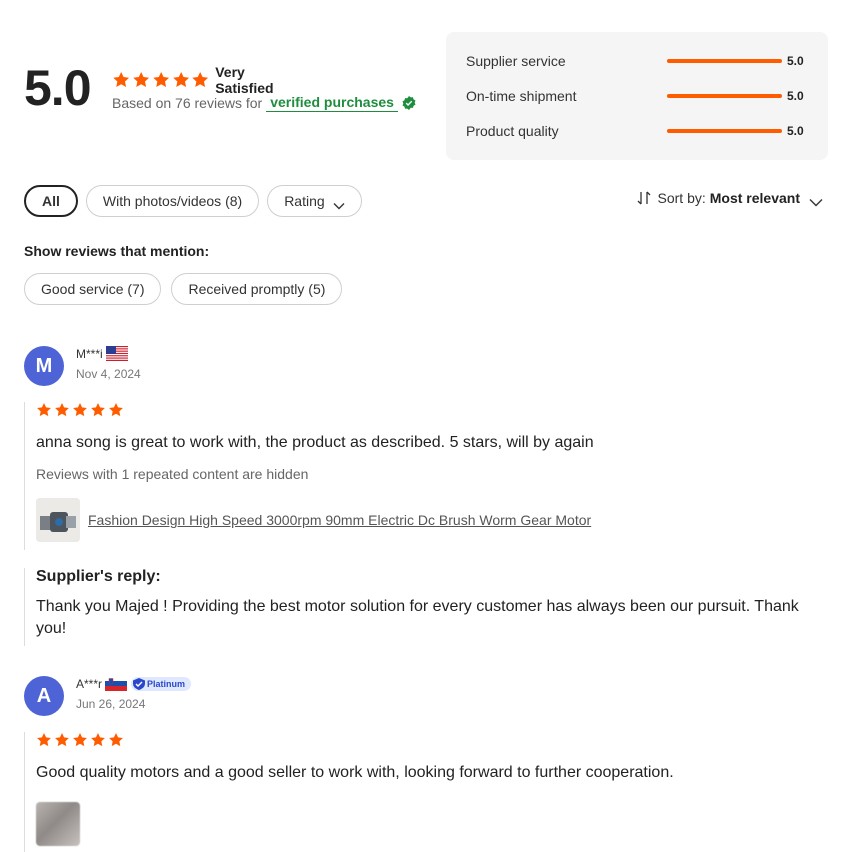  I want to click on review-count-text: Based on 76 reviews for, so click(187, 103).